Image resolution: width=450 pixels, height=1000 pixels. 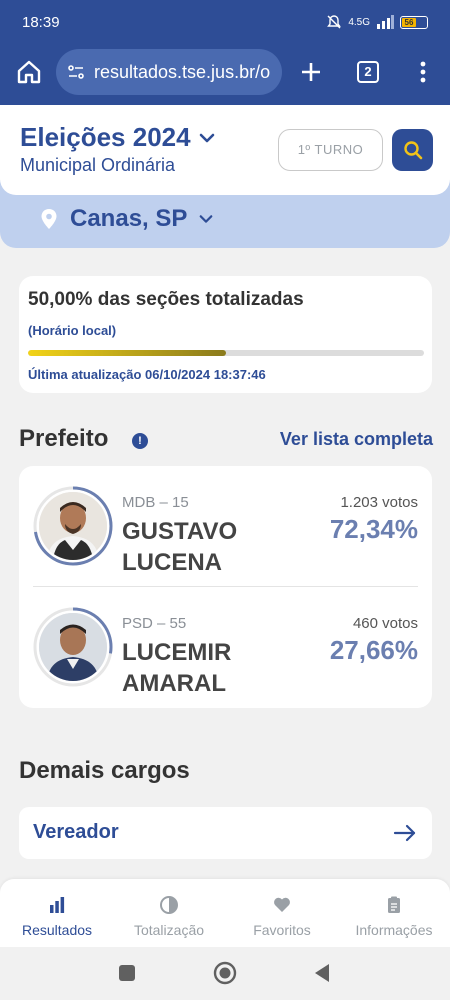 I want to click on divider, so click(x=225, y=586).